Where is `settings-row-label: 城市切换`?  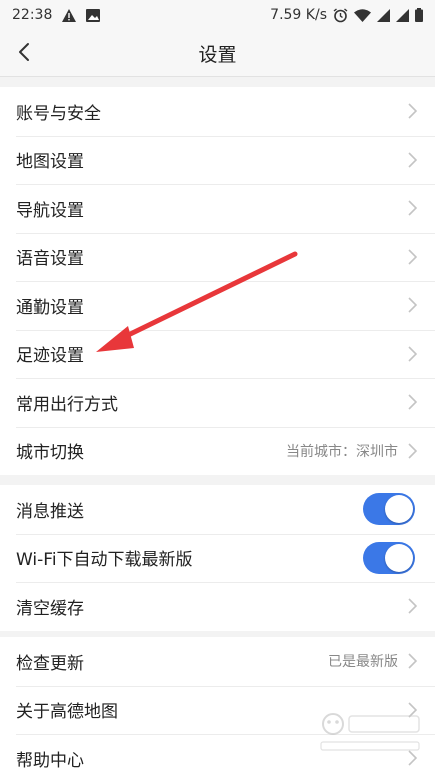
settings-row-label: 城市切换 is located at coordinates (50, 453).